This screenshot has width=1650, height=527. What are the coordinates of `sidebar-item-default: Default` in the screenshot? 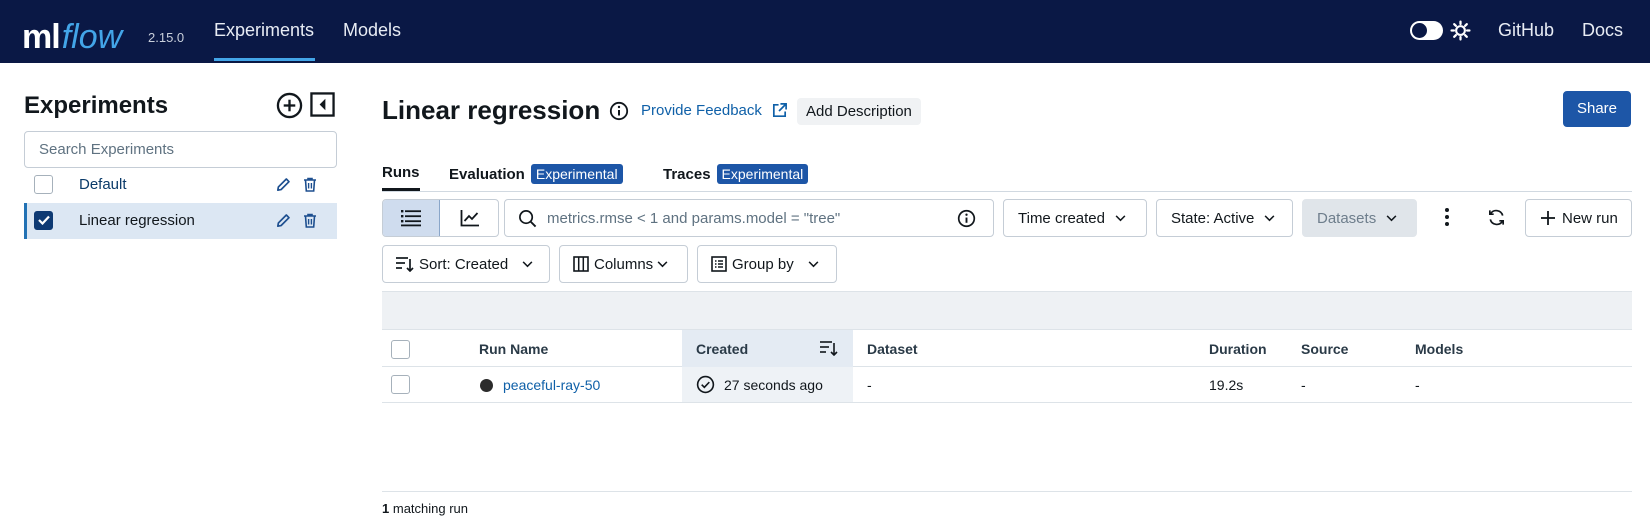 It's located at (180, 185).